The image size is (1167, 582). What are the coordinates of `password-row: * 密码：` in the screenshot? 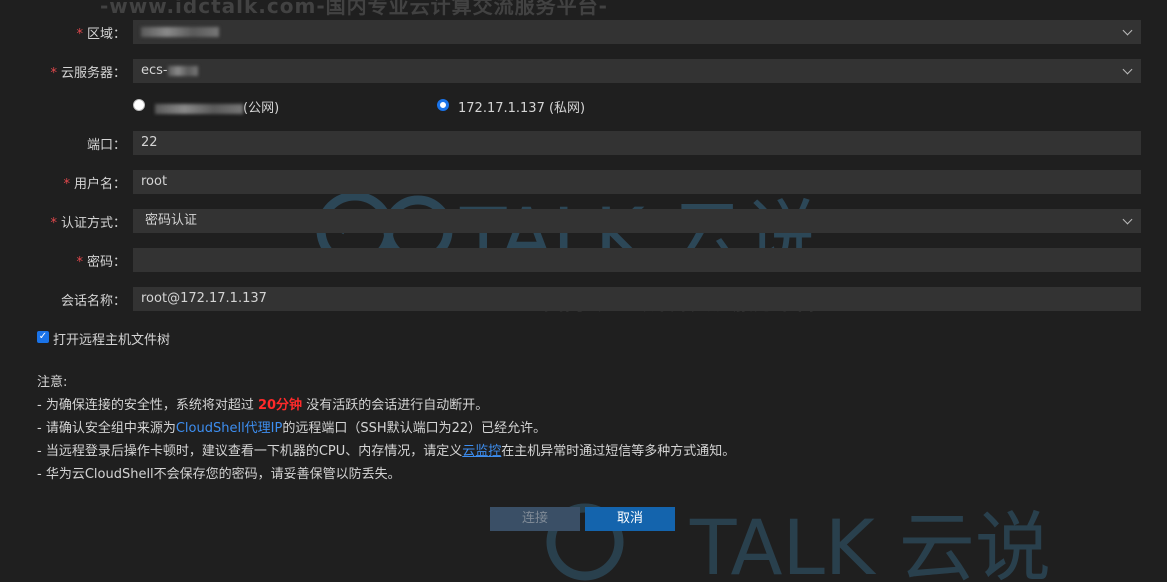 It's located at (583, 260).